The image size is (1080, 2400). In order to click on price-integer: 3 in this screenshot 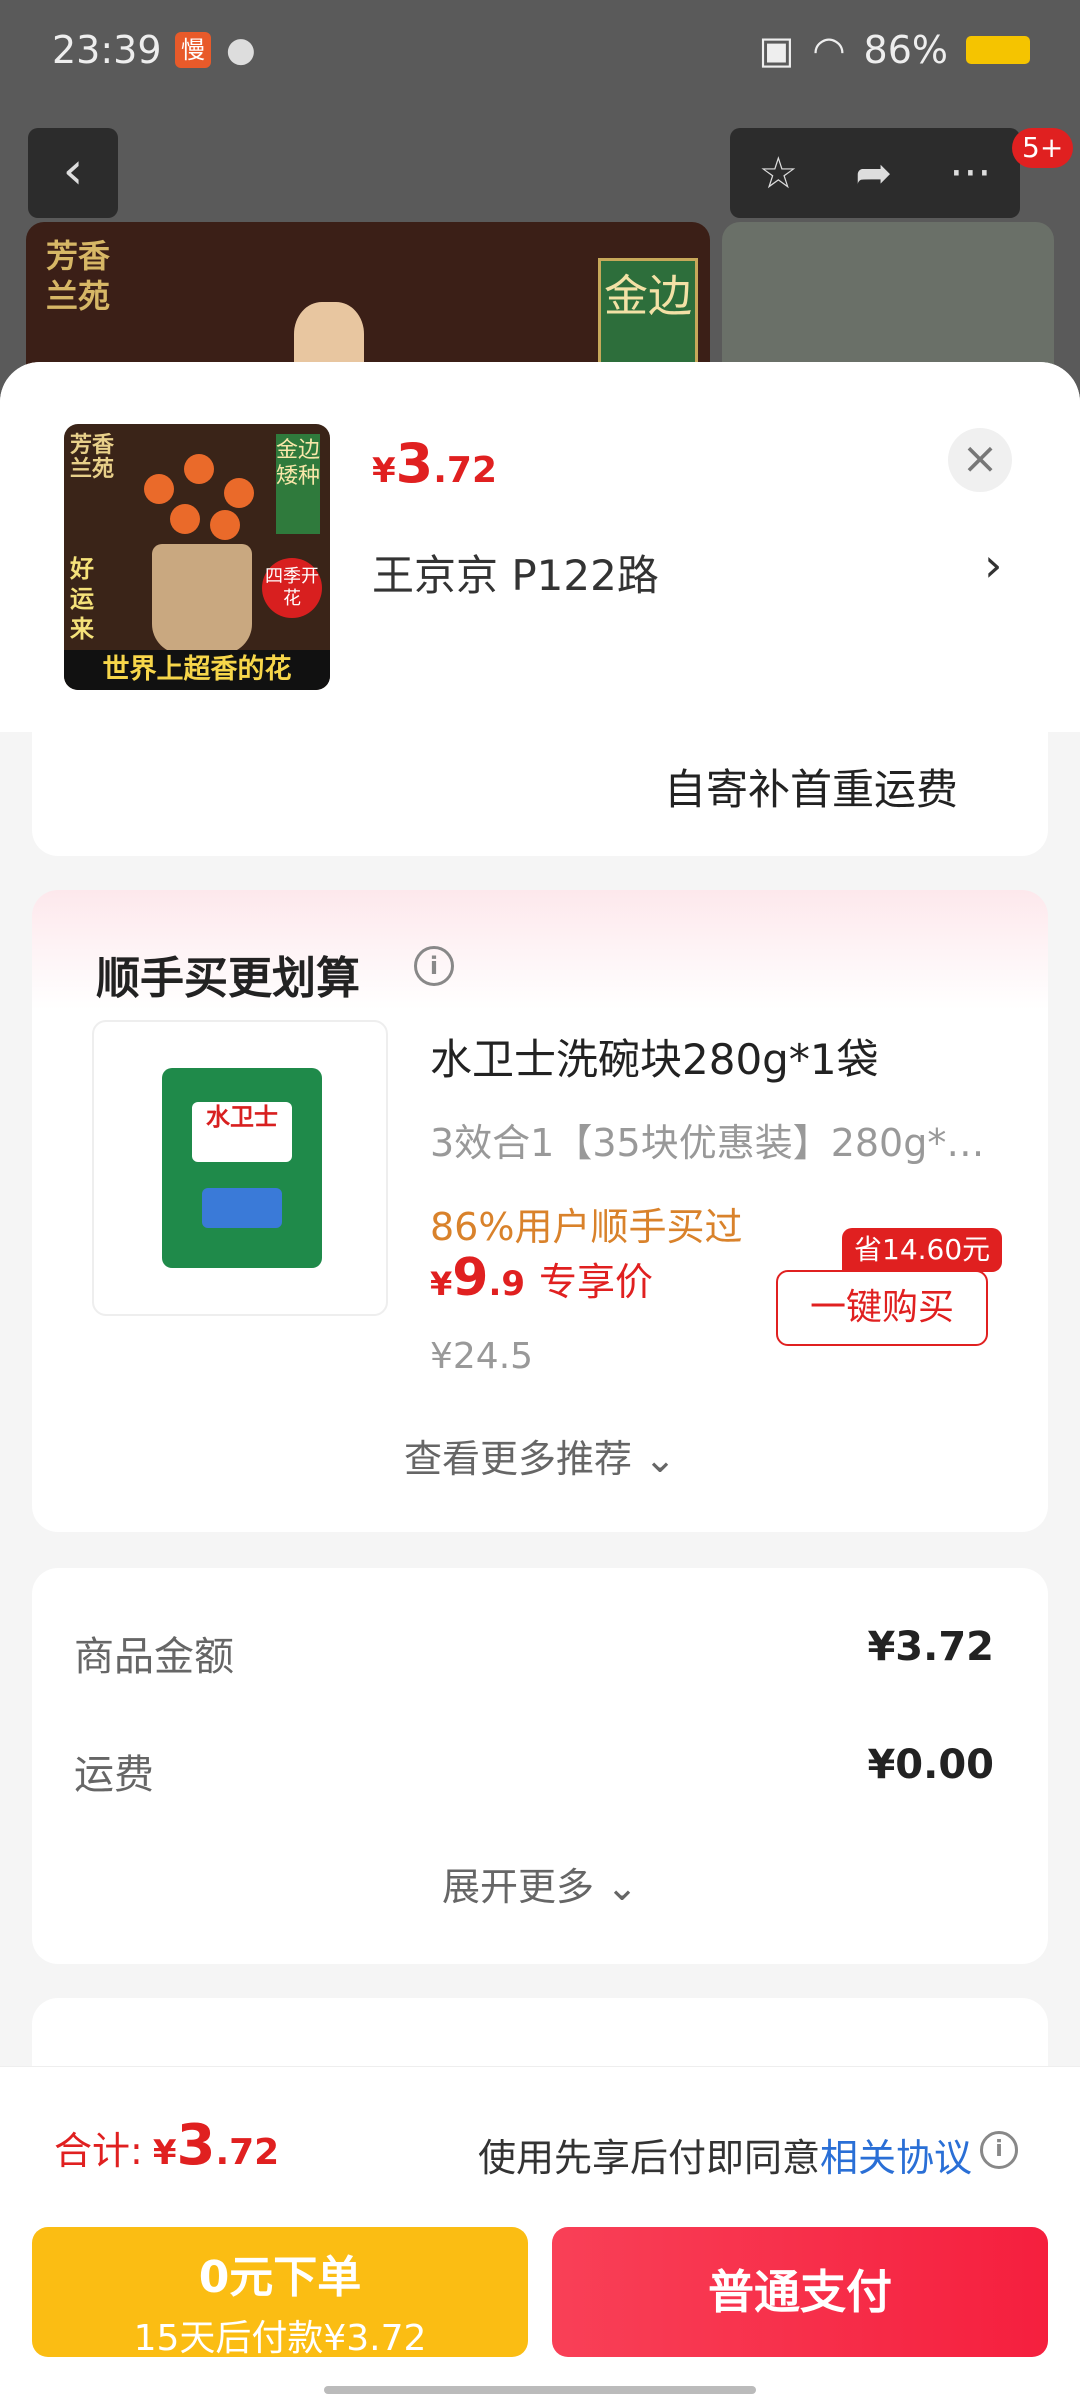, I will do `click(414, 463)`.